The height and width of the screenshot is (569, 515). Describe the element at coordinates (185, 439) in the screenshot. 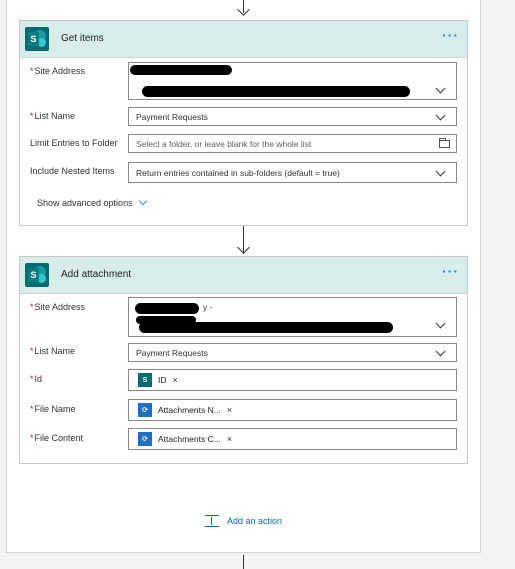

I see `file-content-token: ⟳ Attachments C... ×` at that location.